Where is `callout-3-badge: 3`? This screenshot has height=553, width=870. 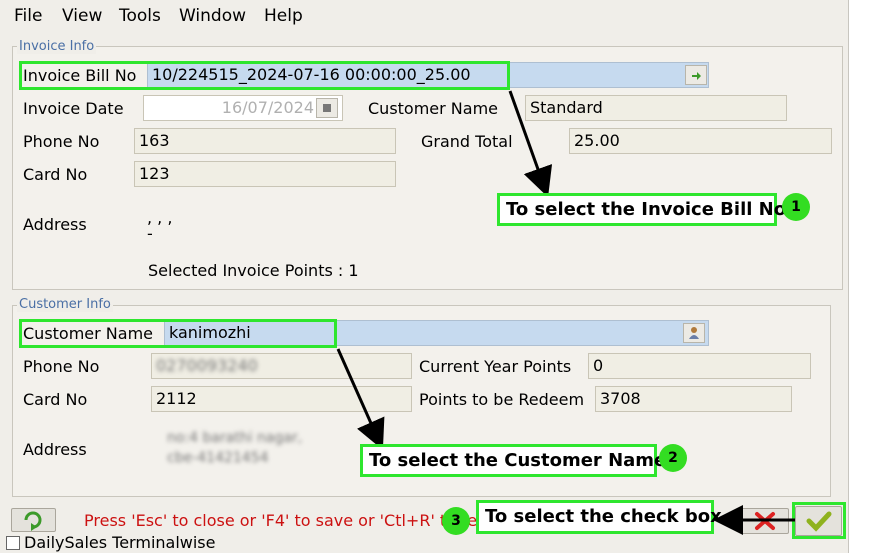
callout-3-badge: 3 is located at coordinates (456, 521).